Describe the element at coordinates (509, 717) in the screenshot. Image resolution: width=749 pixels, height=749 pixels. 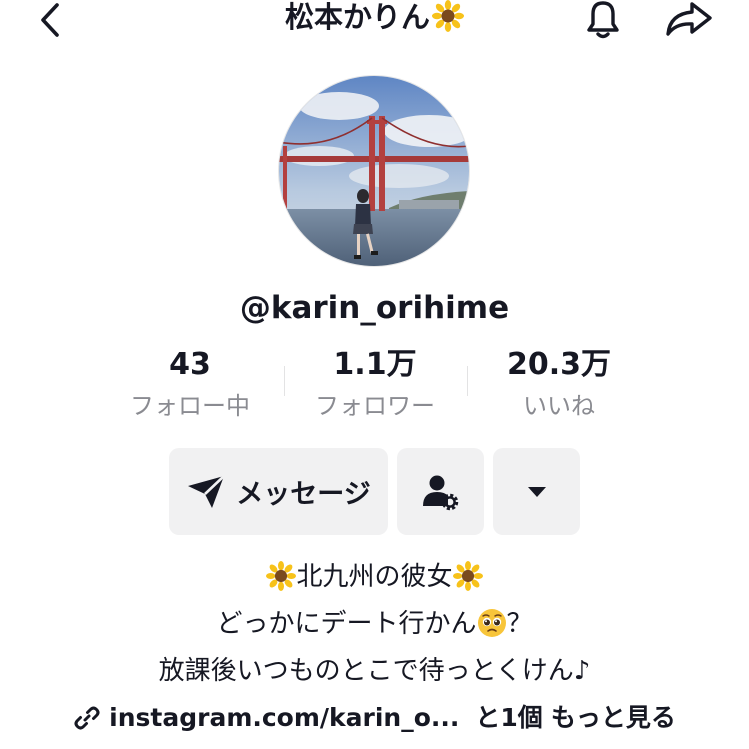
I see `link-more-count: と1個` at that location.